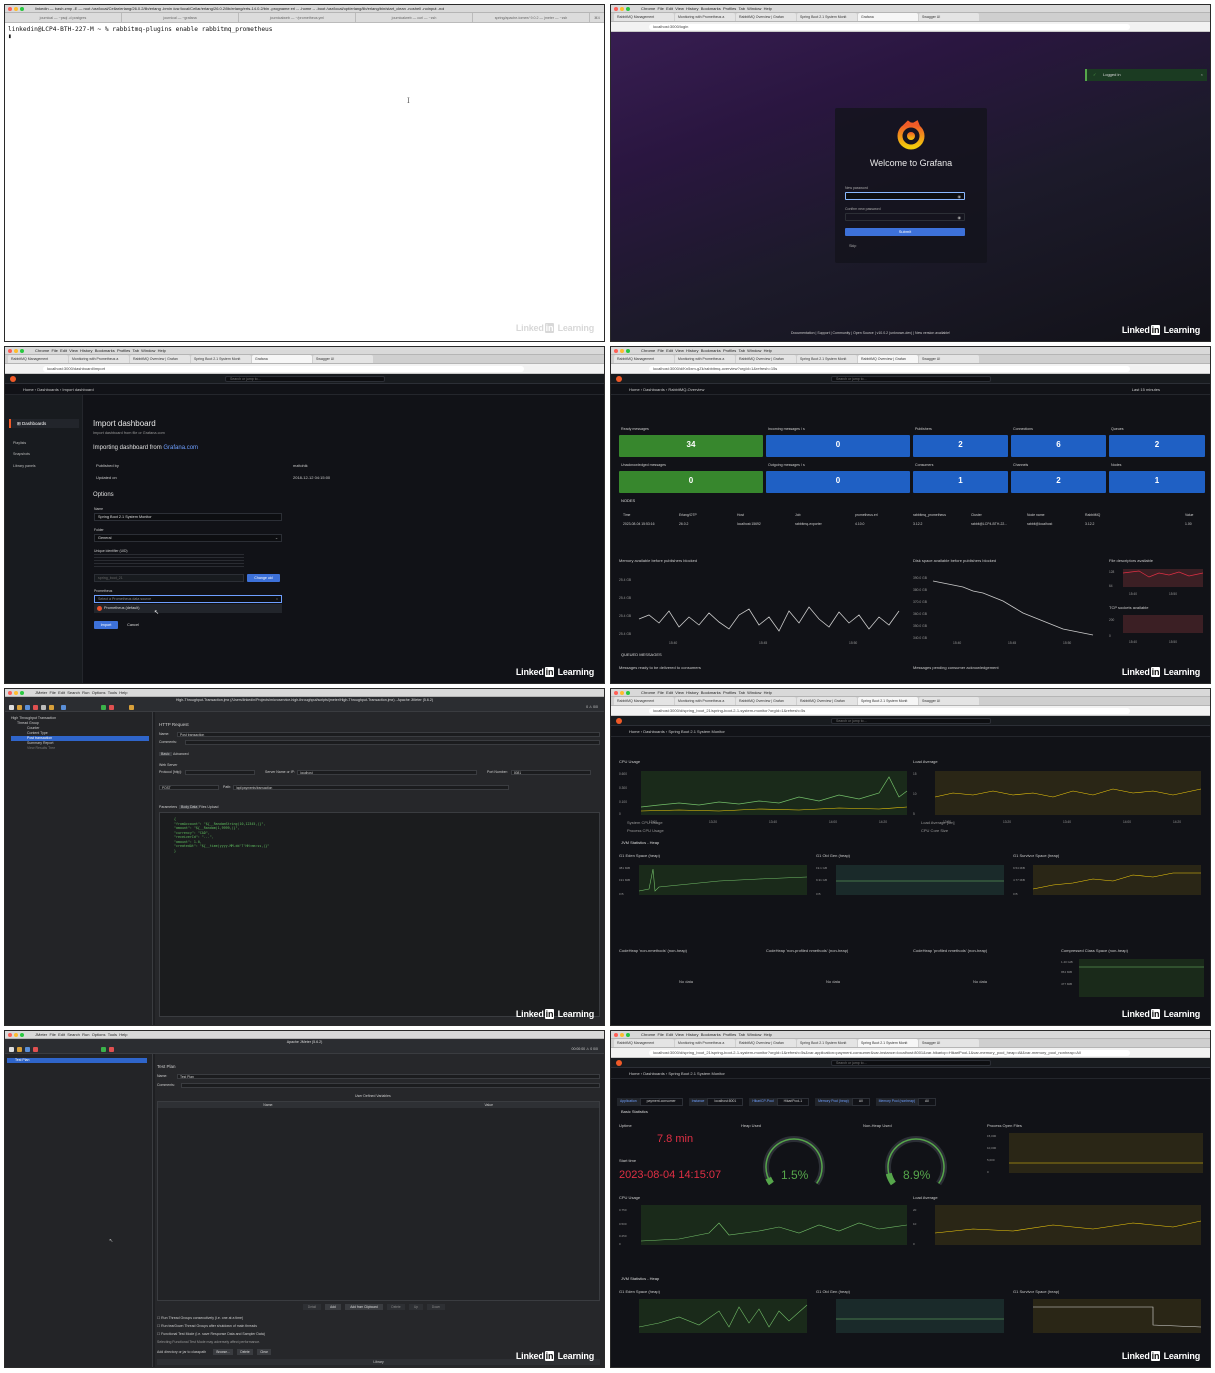 The height and width of the screenshot is (1373, 1215). Describe the element at coordinates (245, 1352) in the screenshot. I see `delete-classpath-button: Delete` at that location.